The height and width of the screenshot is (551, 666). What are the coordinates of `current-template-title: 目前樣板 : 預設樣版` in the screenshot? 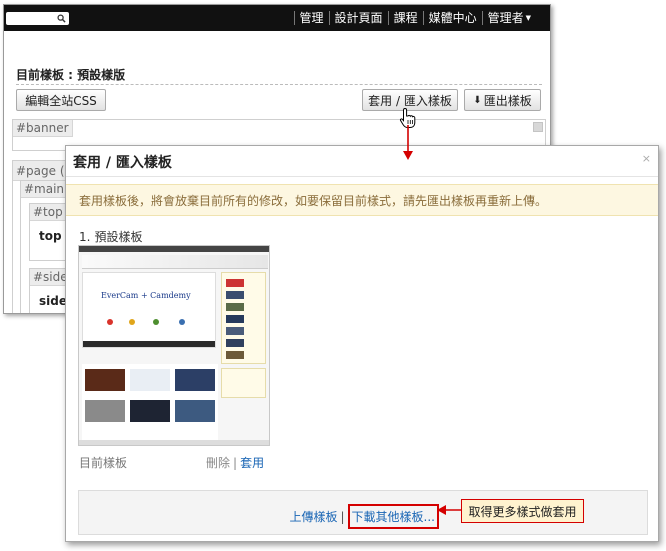 It's located at (71, 75).